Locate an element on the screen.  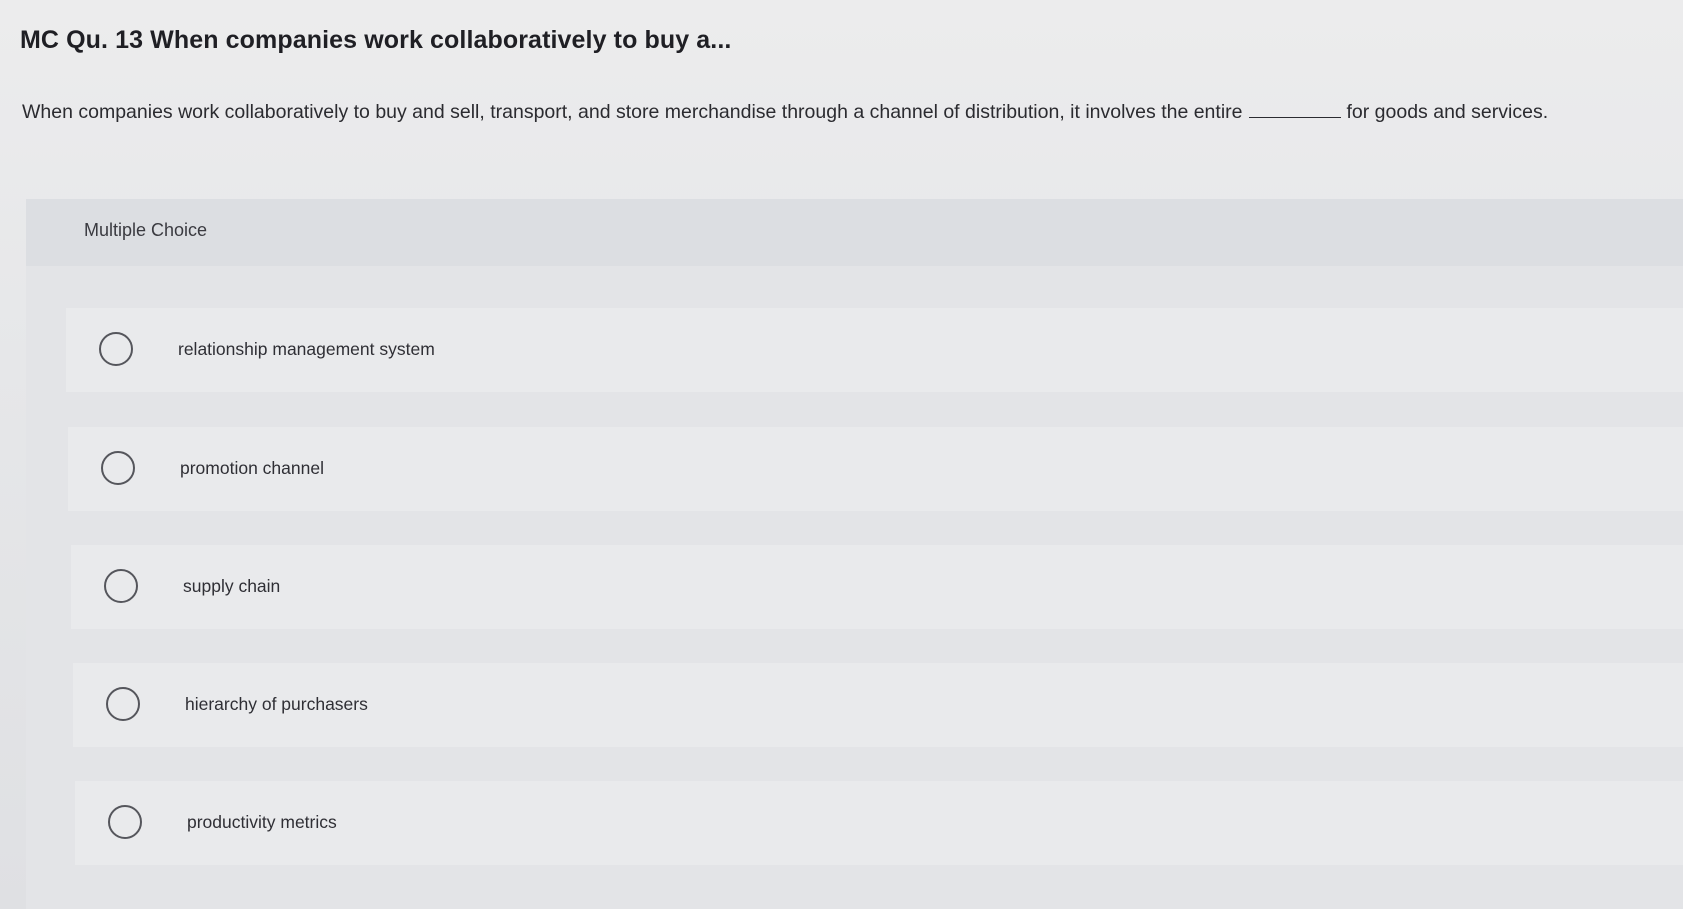
question-type-label: Multiple Choice is located at coordinates (146, 230).